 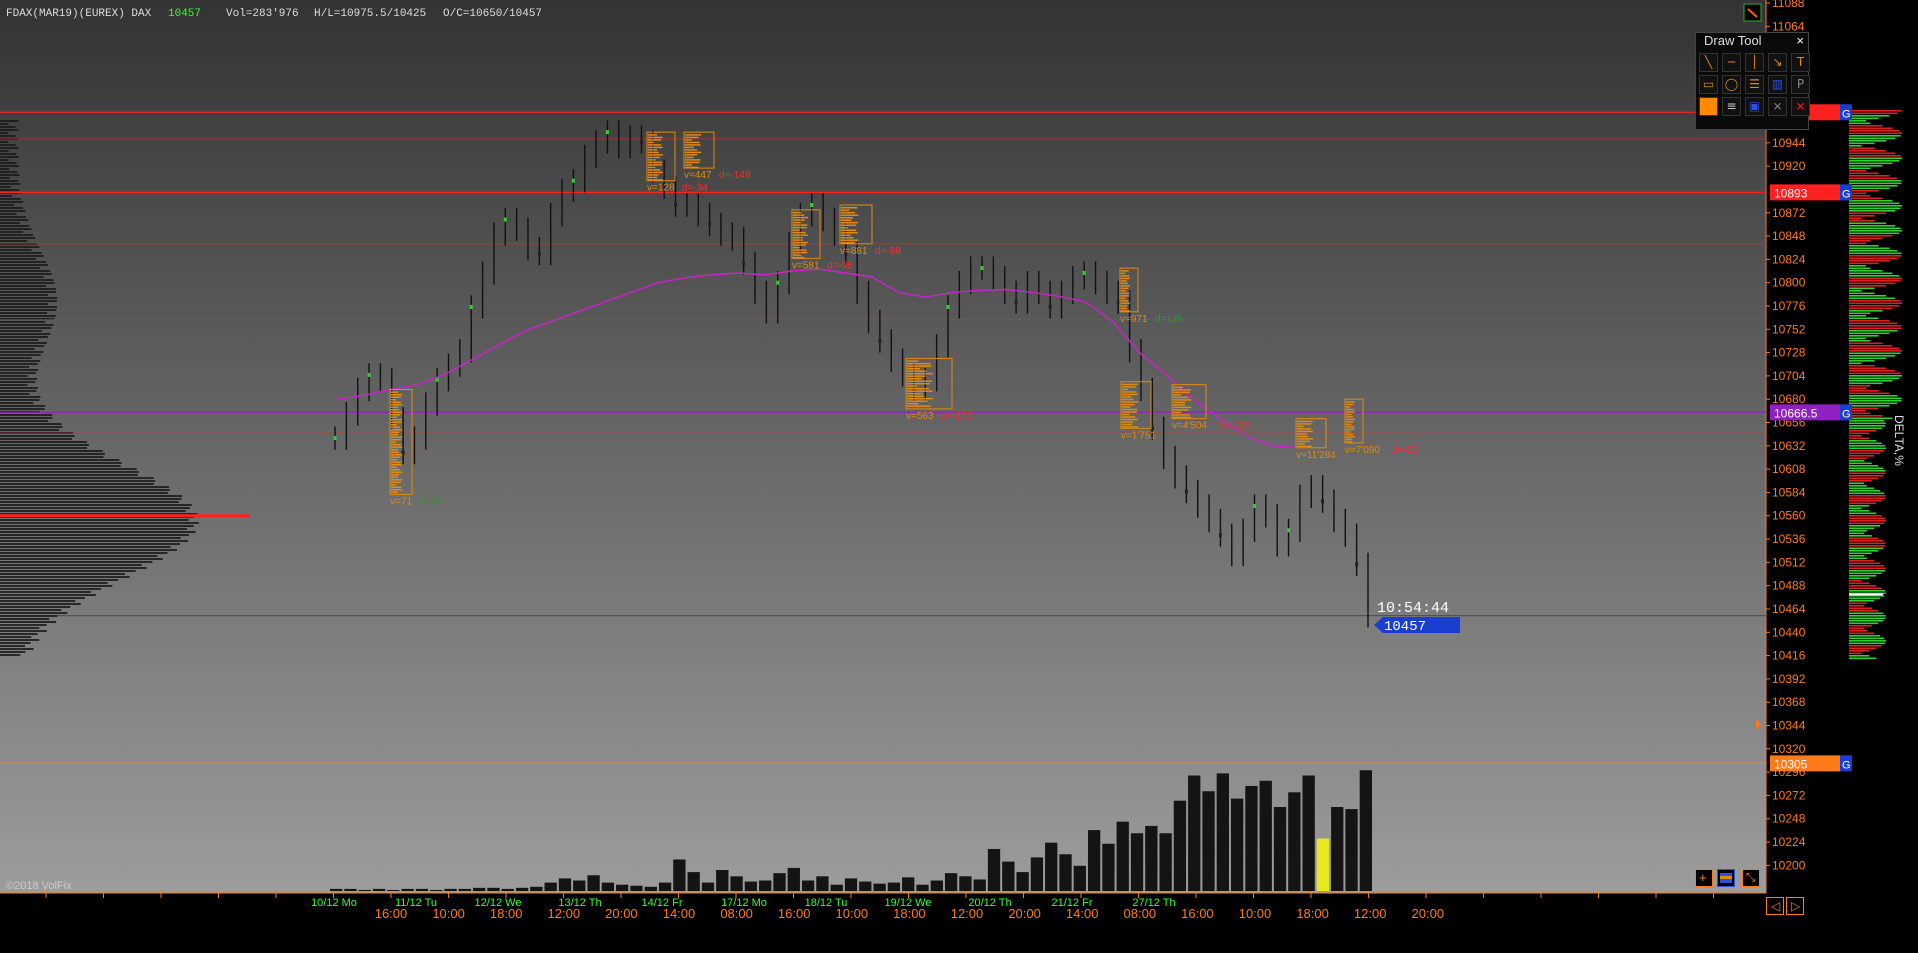 What do you see at coordinates (1708, 84) in the screenshot?
I see `rectangle-tool-button: ▭` at bounding box center [1708, 84].